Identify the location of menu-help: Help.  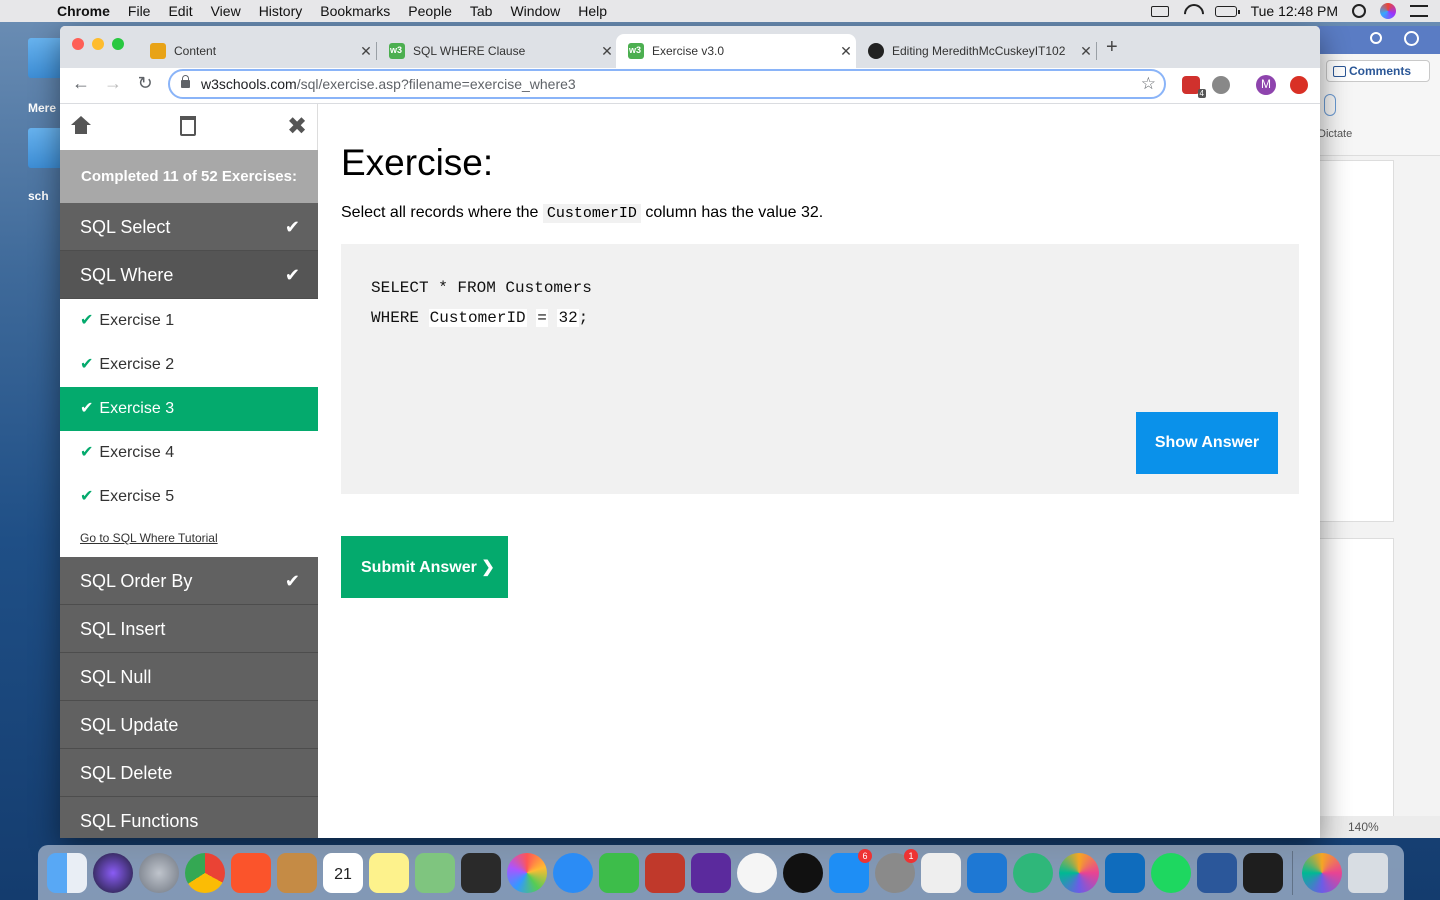
(592, 11).